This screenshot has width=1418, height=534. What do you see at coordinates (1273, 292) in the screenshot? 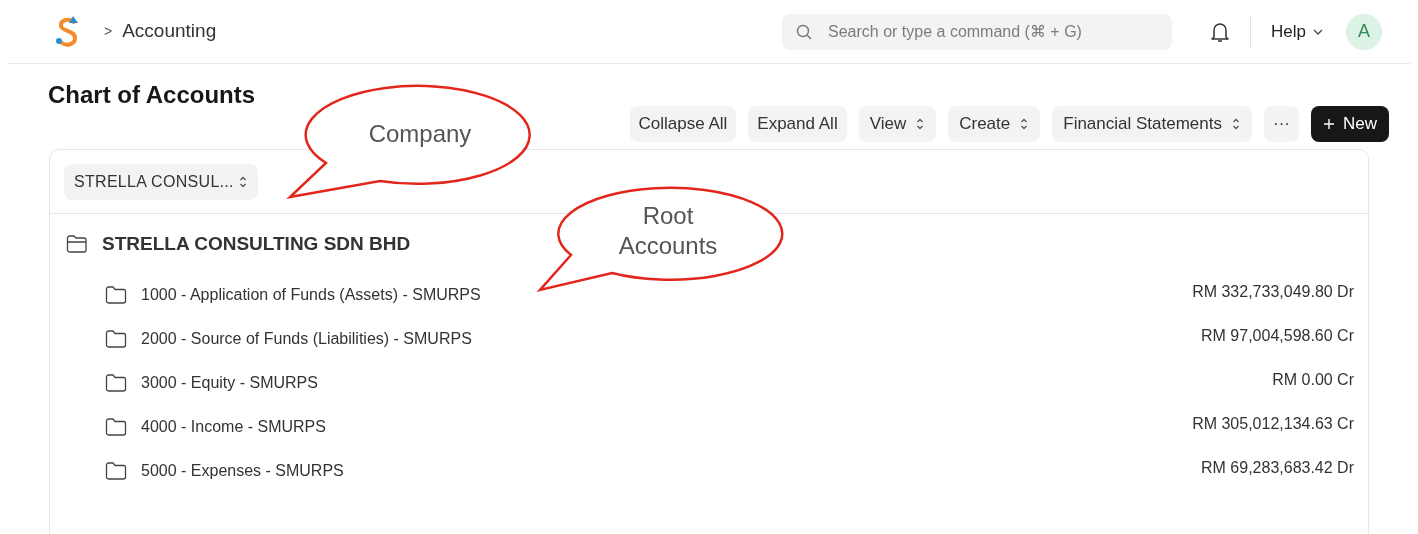
I see `account-balance: RM 332,733,049.80 Dr` at bounding box center [1273, 292].